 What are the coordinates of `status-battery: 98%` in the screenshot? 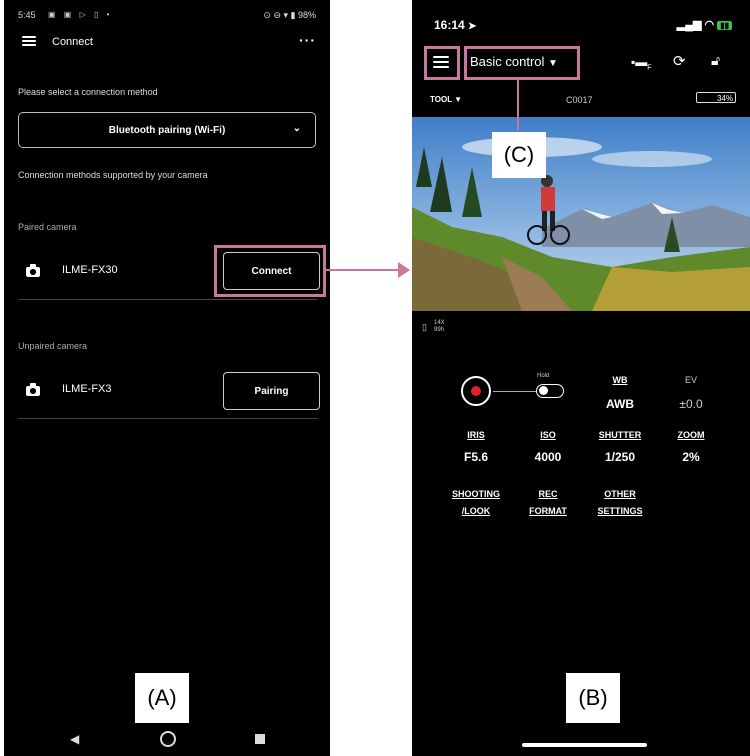 It's located at (306, 15).